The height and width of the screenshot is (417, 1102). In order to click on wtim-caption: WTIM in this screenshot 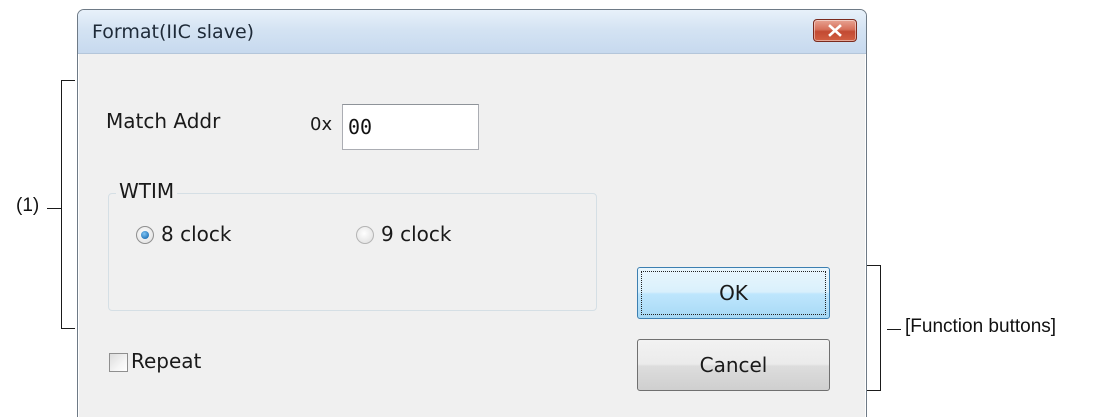, I will do `click(147, 191)`.